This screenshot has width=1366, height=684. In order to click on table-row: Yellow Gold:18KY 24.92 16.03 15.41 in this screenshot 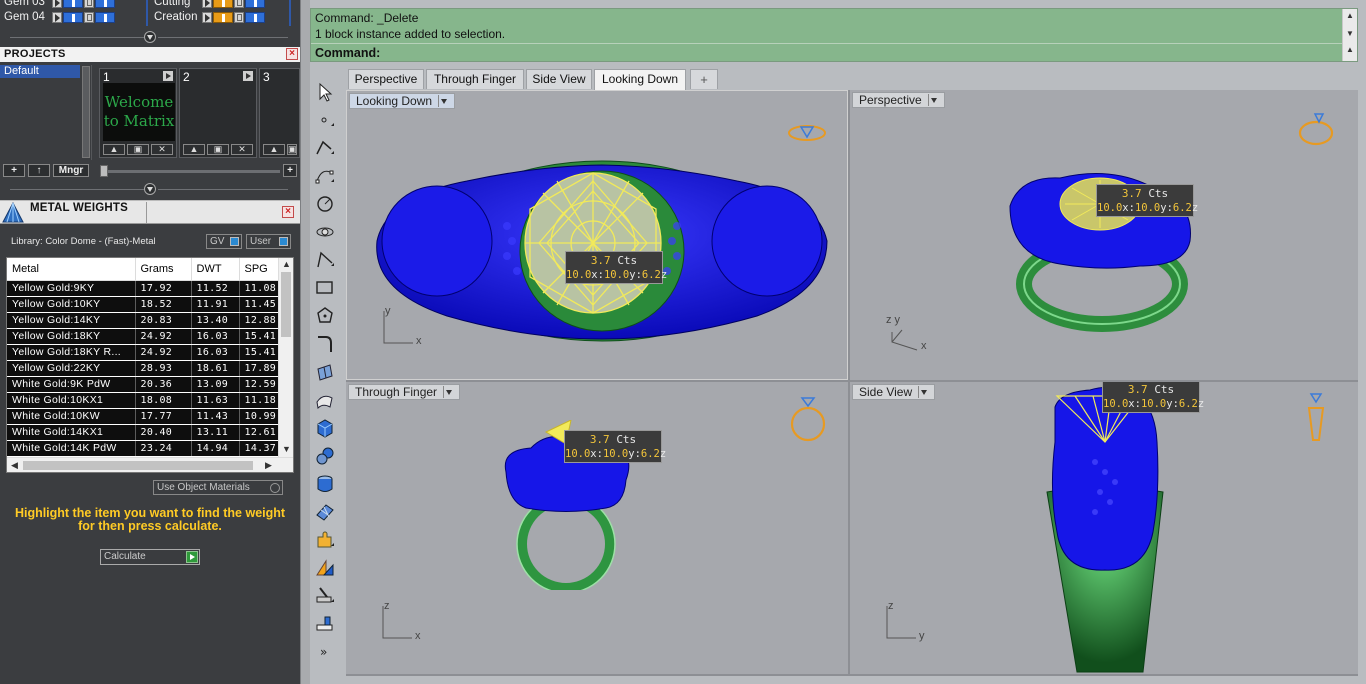, I will do `click(143, 336)`.